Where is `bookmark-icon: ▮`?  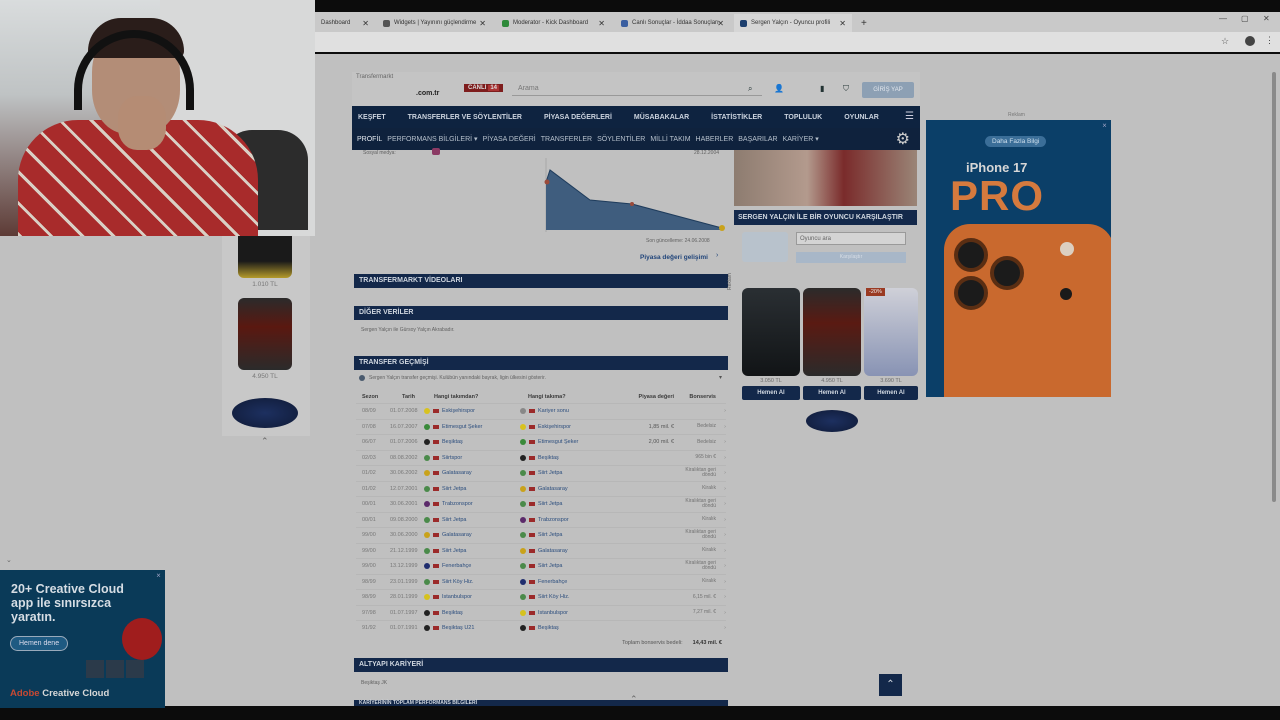 bookmark-icon: ▮ is located at coordinates (822, 88).